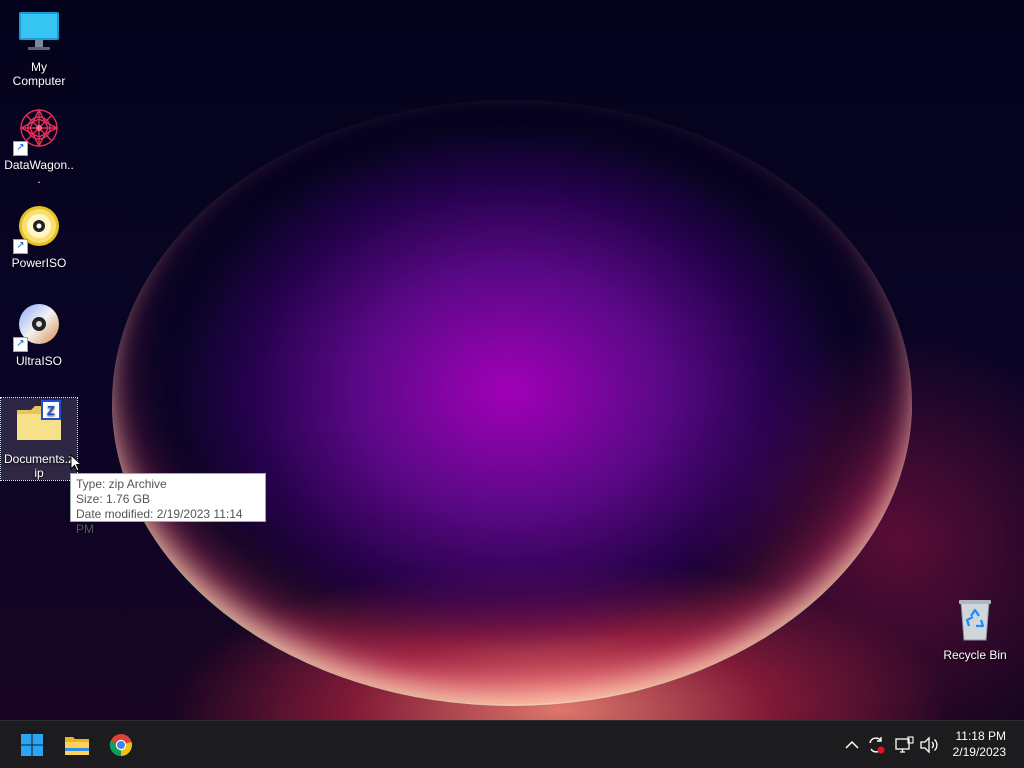 Image resolution: width=1024 pixels, height=768 pixels. I want to click on volume-button, so click(929, 744).